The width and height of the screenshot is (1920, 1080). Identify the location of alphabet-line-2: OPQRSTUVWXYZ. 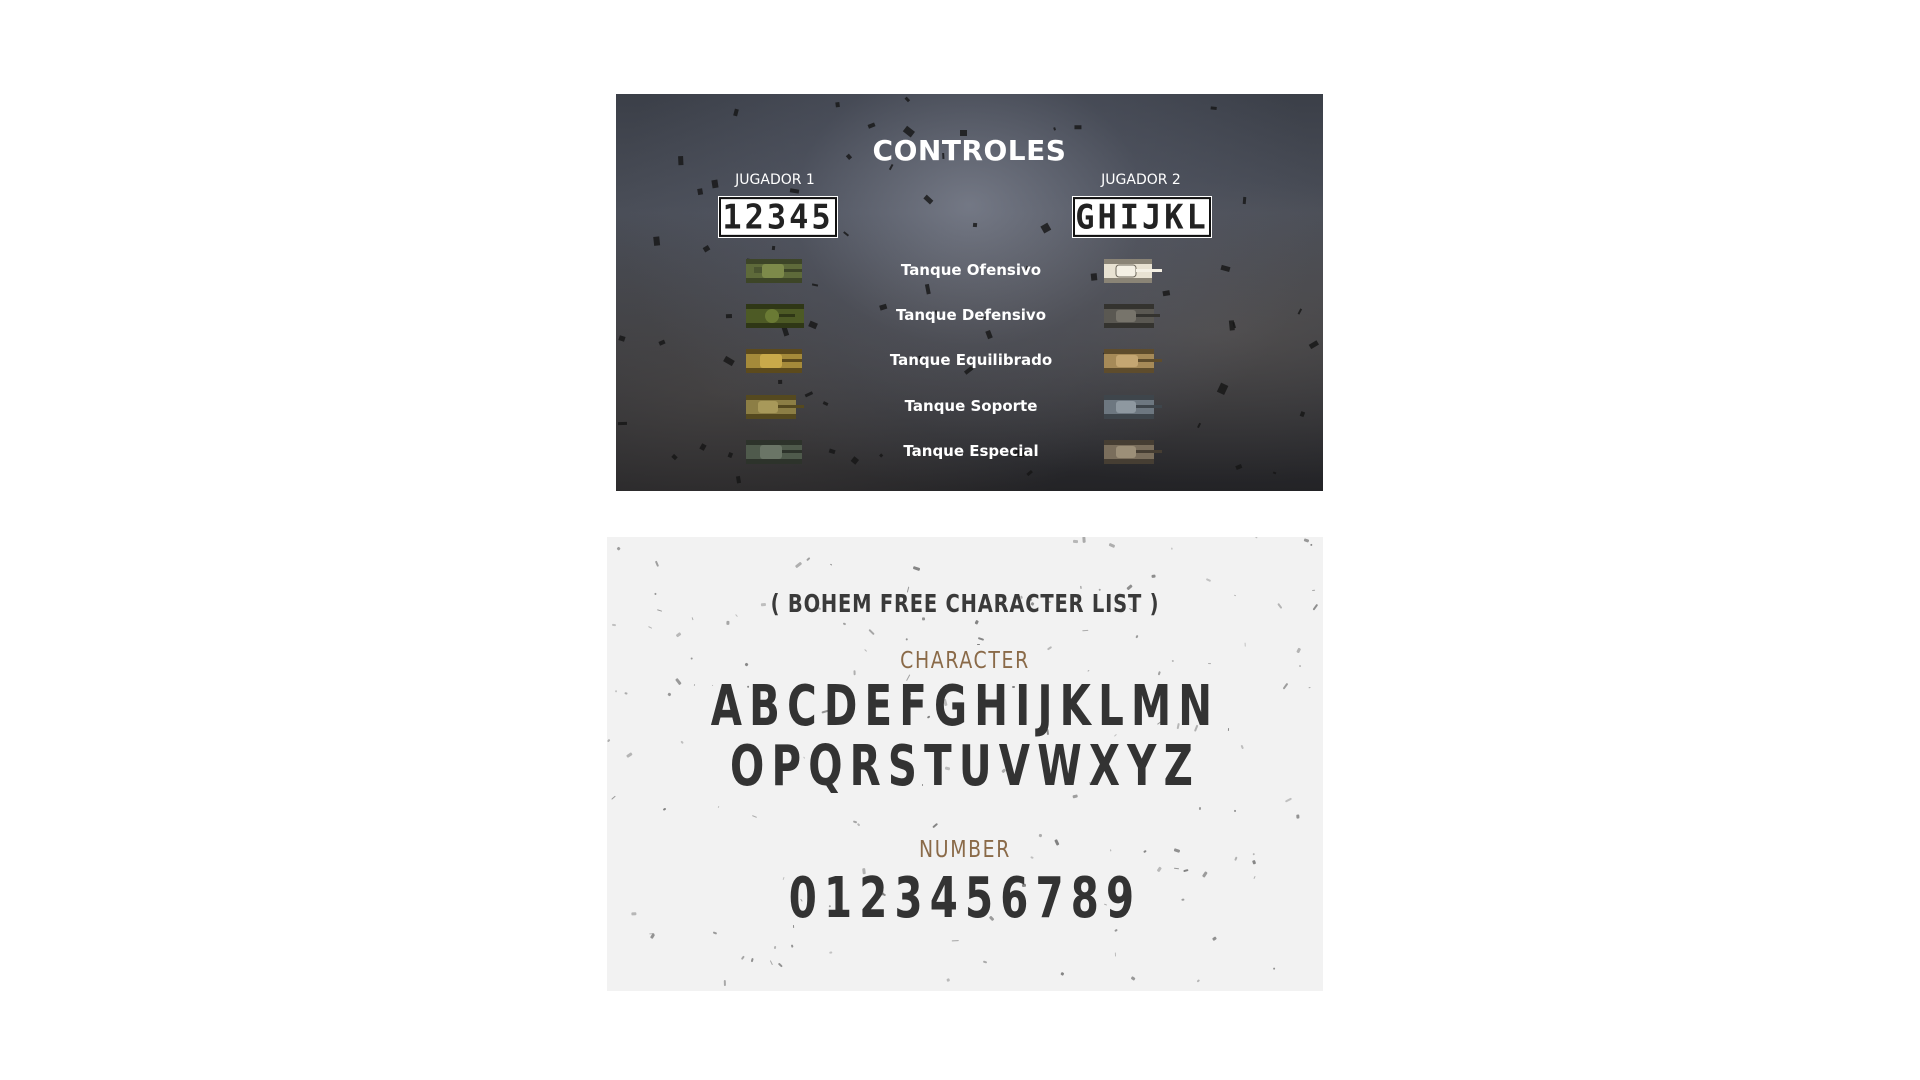
(965, 766).